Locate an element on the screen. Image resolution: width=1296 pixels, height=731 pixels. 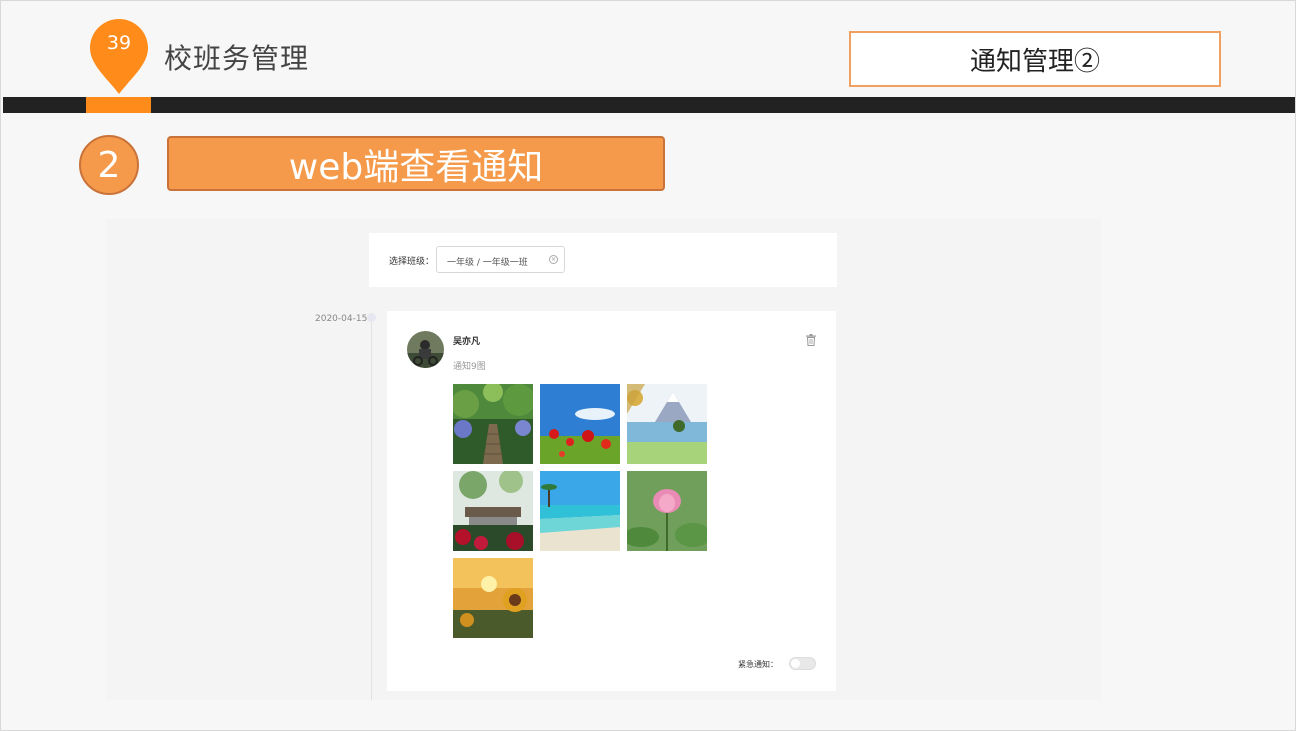
sunflower-sunset-photo is located at coordinates (493, 598).